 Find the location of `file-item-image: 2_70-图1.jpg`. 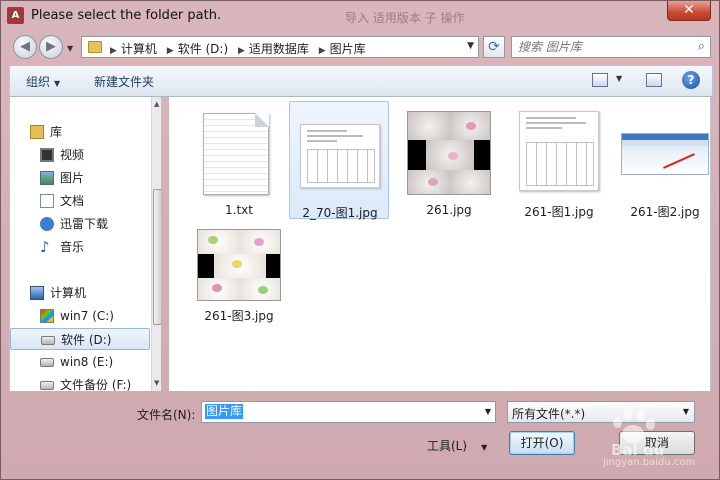

file-item-image: 2_70-图1.jpg is located at coordinates (339, 160).